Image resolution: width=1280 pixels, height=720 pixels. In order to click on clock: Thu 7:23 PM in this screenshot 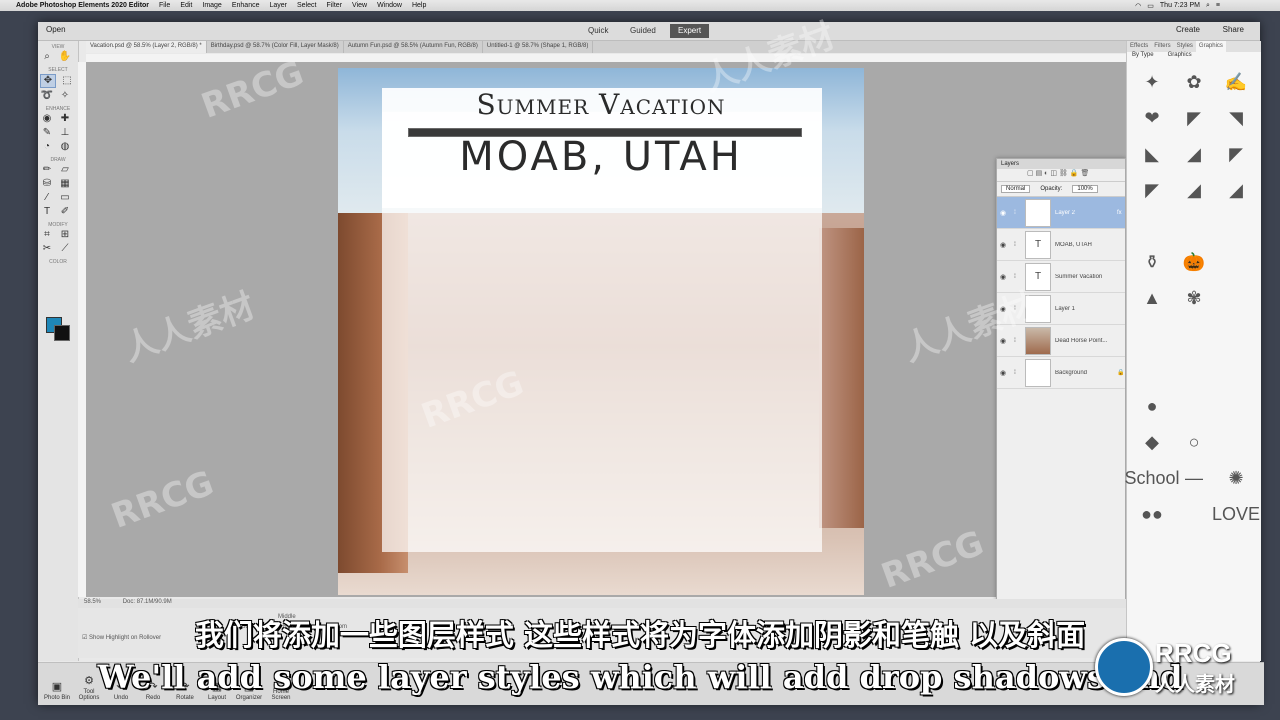, I will do `click(1180, 5)`.